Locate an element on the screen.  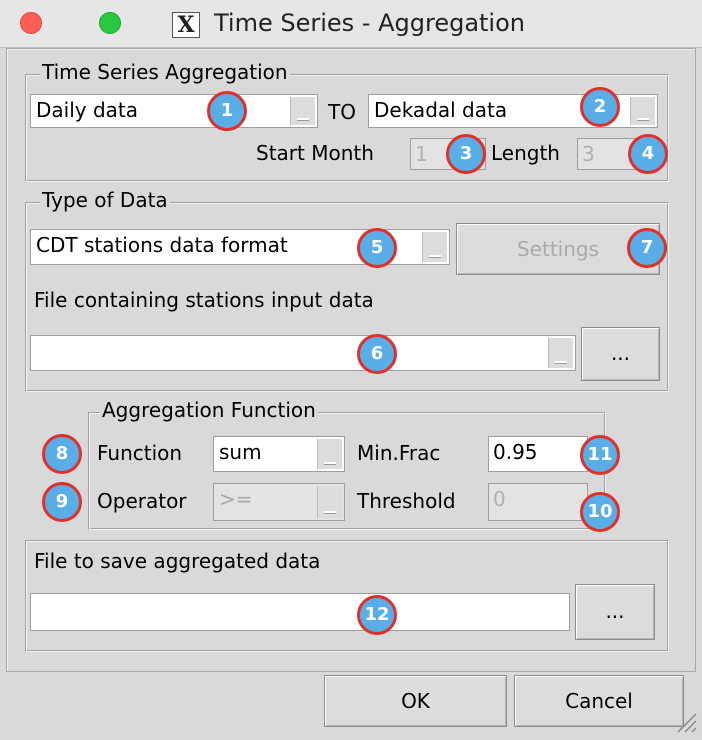
operator-label: Operator is located at coordinates (142, 501).